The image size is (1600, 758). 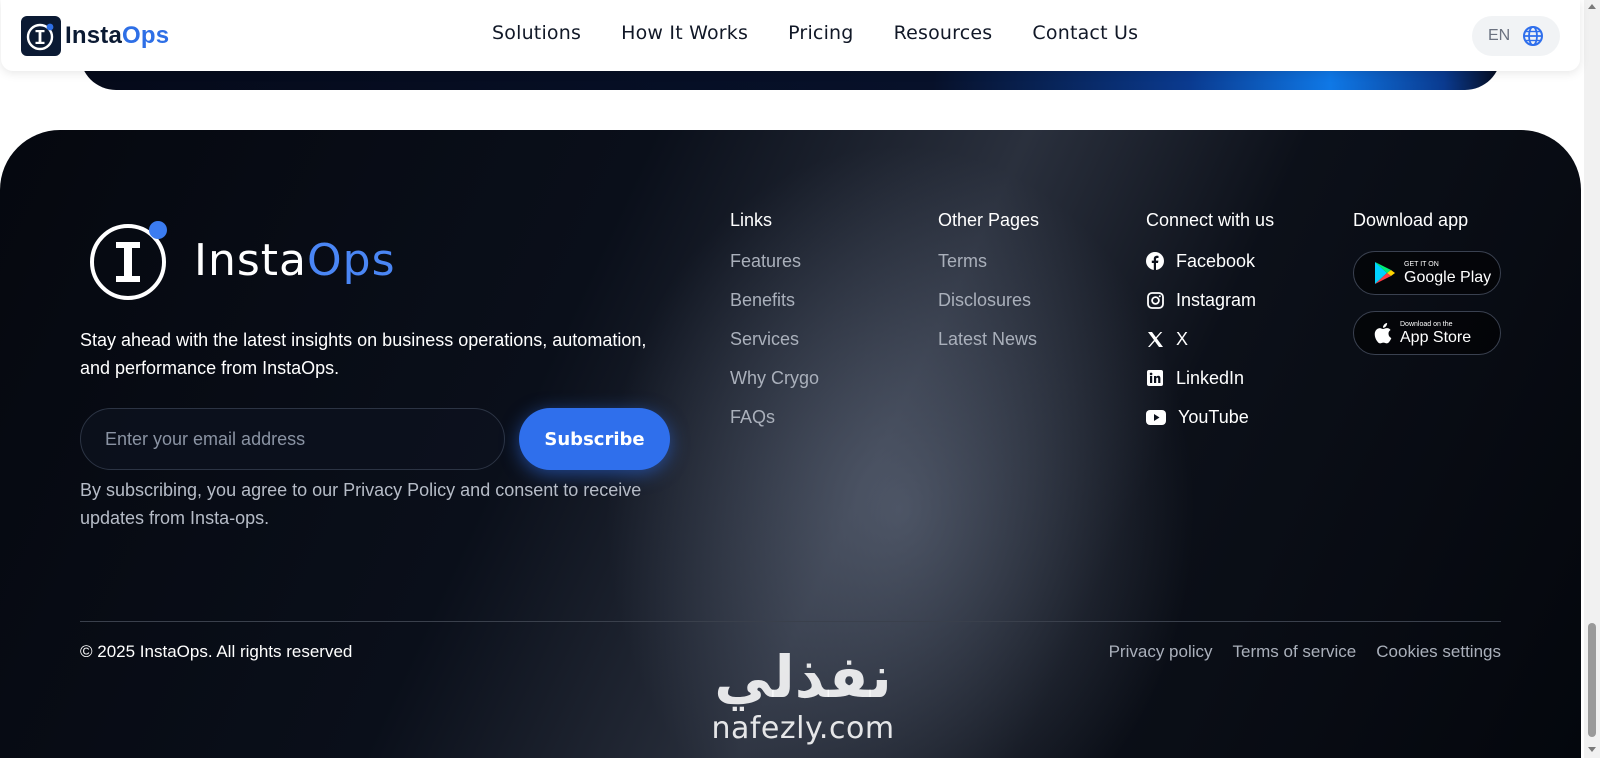 I want to click on connect-heading: Connect with us, so click(x=1210, y=220).